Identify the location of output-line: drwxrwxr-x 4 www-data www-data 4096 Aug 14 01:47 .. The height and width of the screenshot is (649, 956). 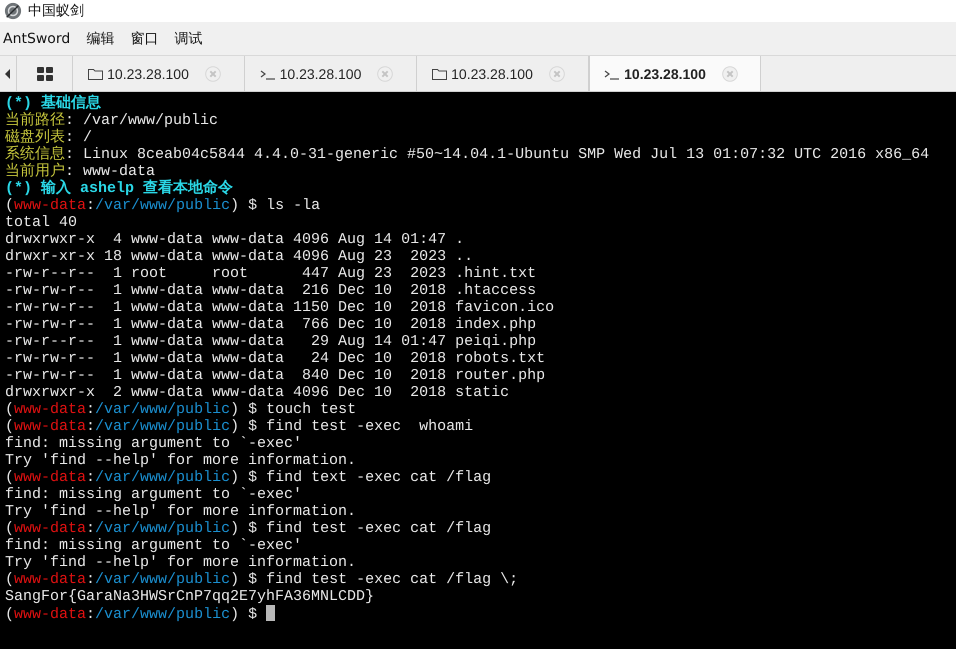
(235, 239).